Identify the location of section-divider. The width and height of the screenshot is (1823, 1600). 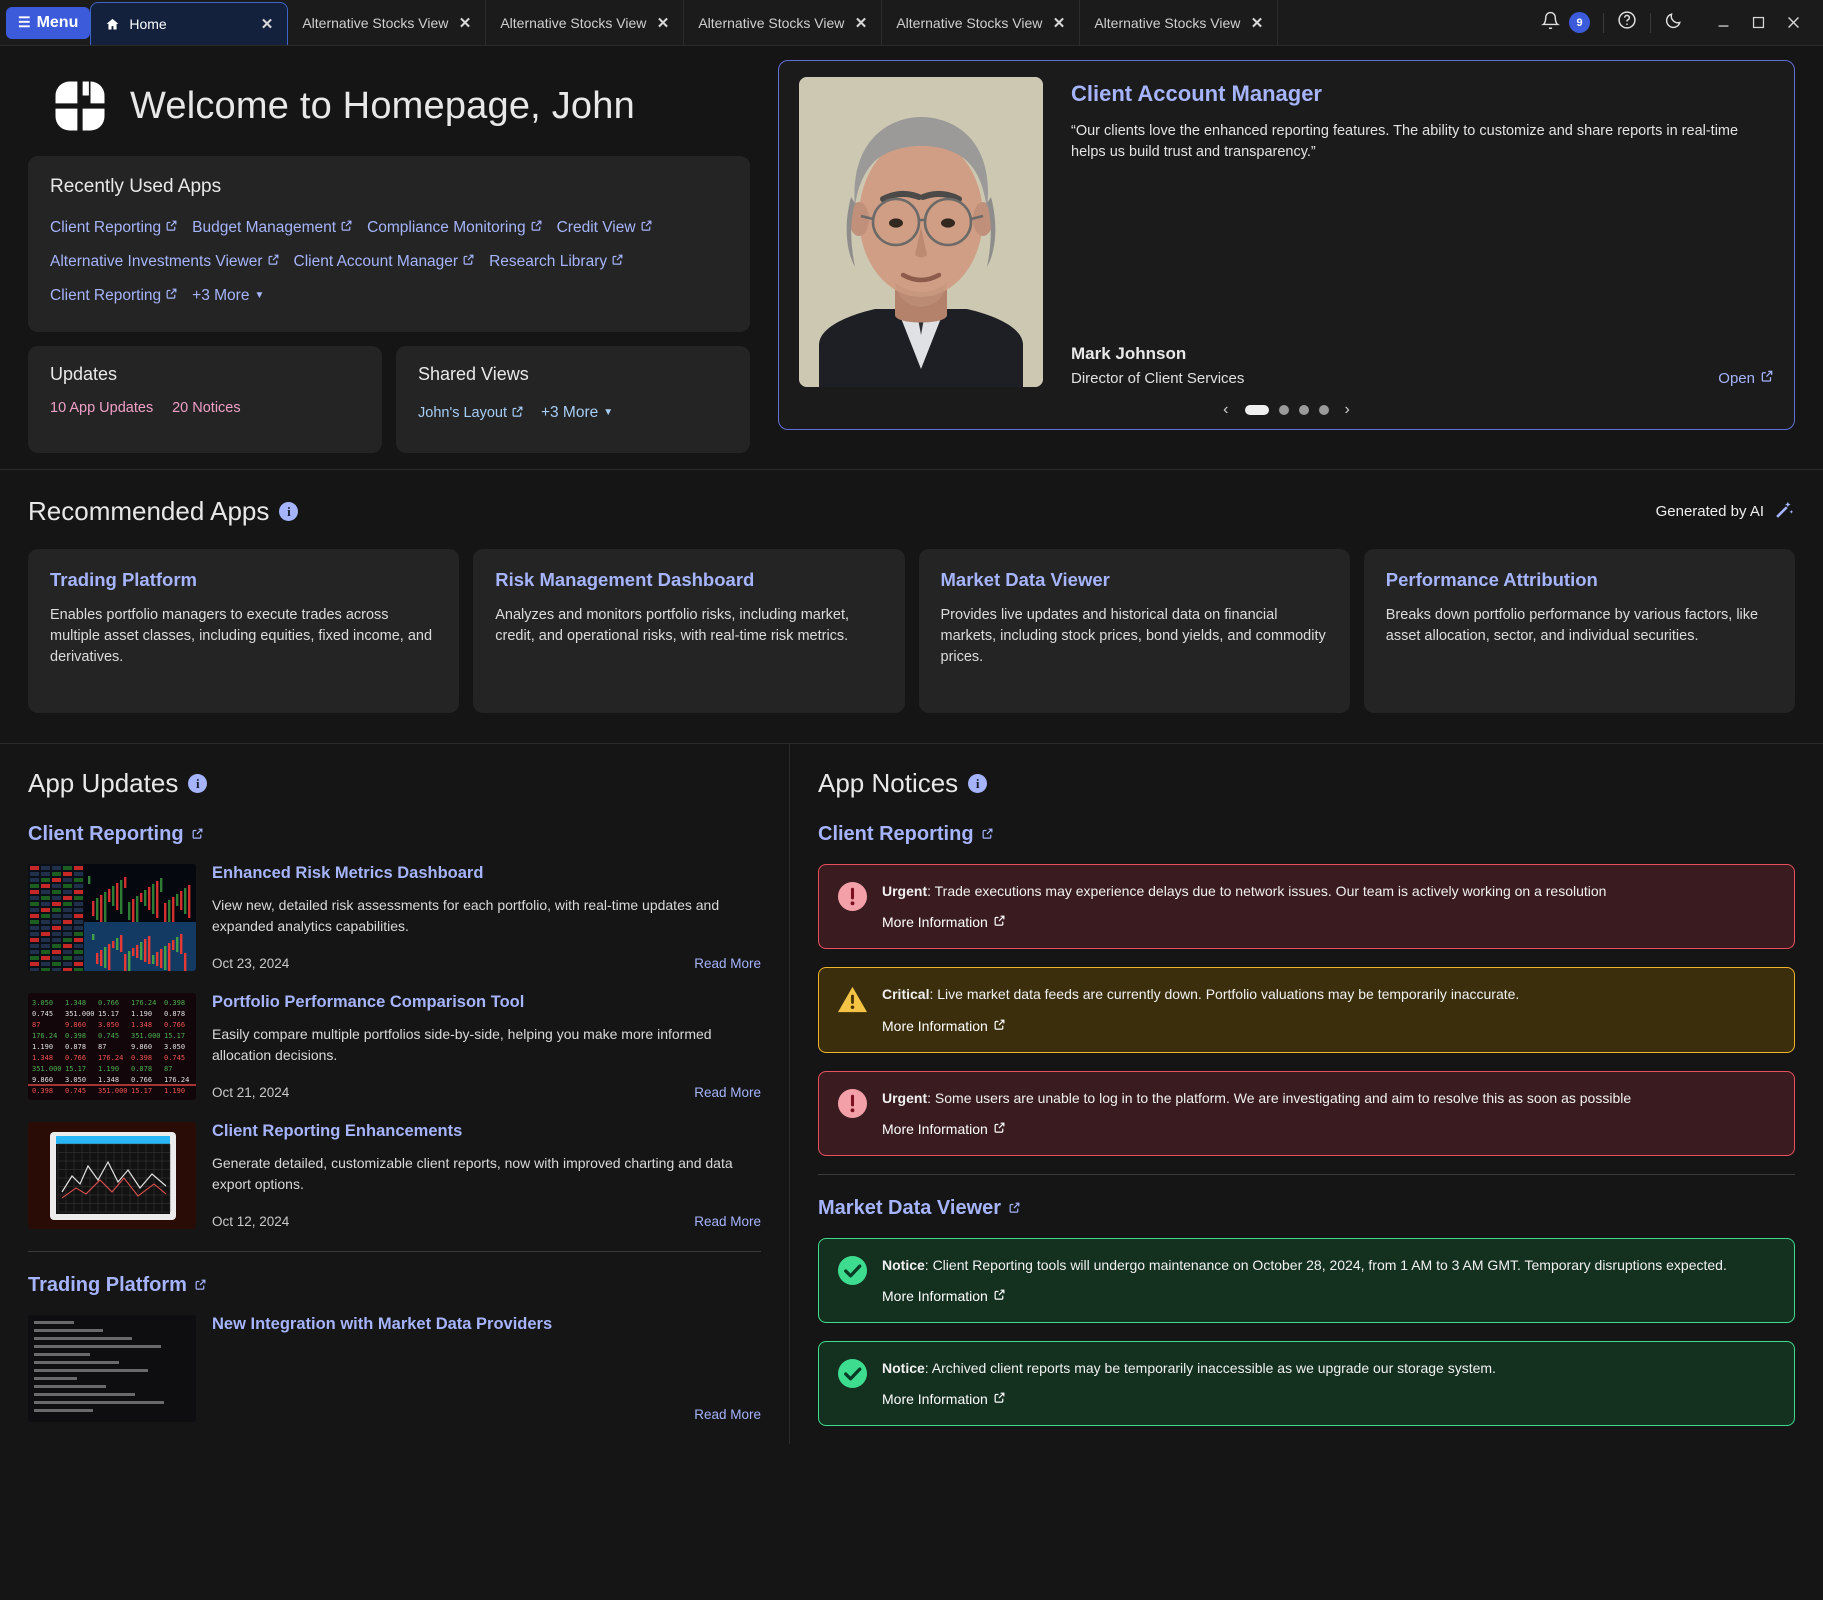
(394, 1251).